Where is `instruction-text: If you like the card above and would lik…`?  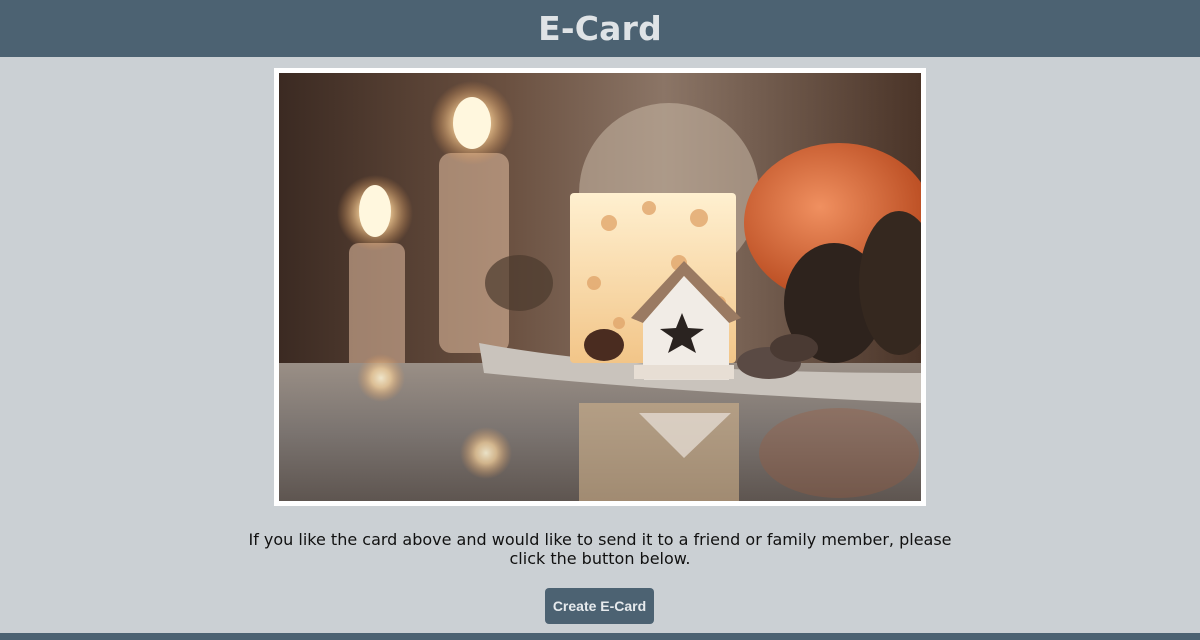
instruction-text: If you like the card above and would lik… is located at coordinates (600, 549).